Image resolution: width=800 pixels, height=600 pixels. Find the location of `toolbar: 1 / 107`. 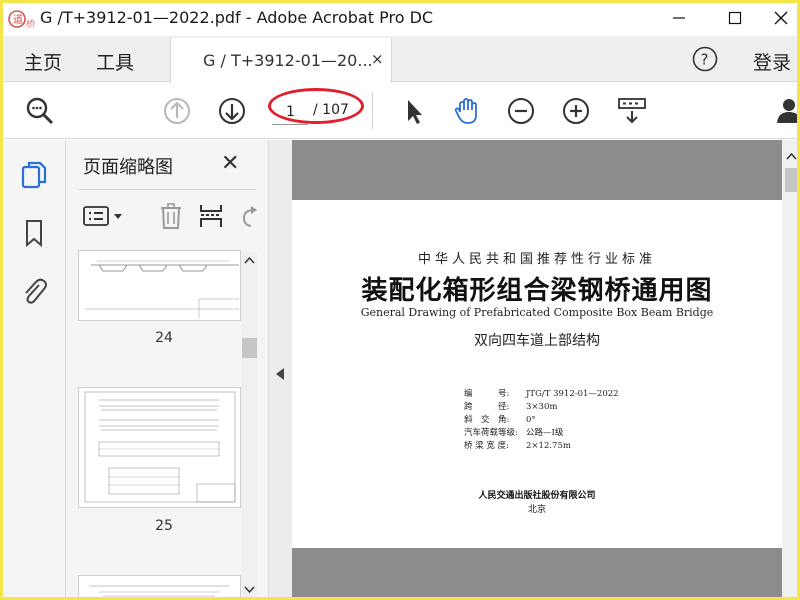

toolbar: 1 / 107 is located at coordinates (400, 111).